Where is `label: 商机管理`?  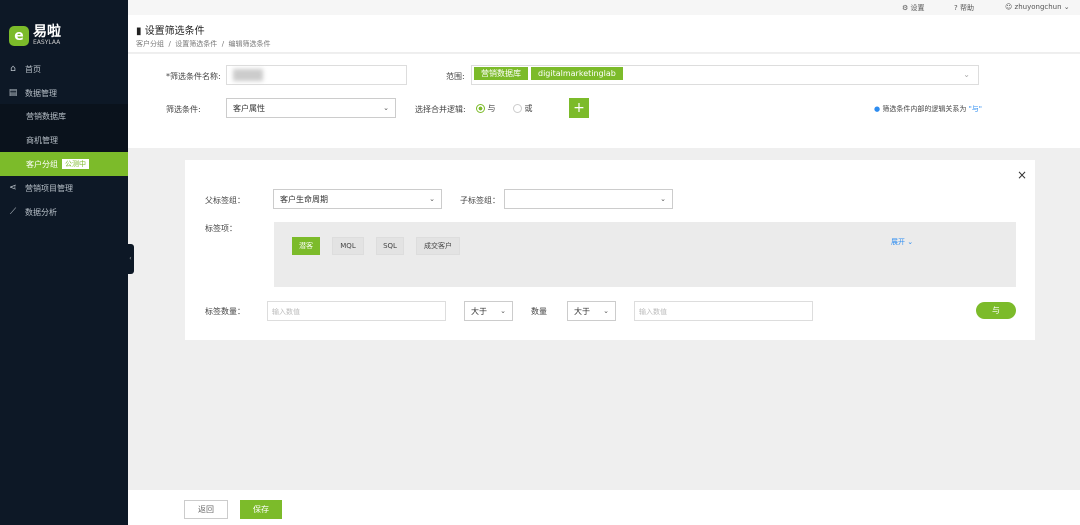 label: 商机管理 is located at coordinates (42, 140).